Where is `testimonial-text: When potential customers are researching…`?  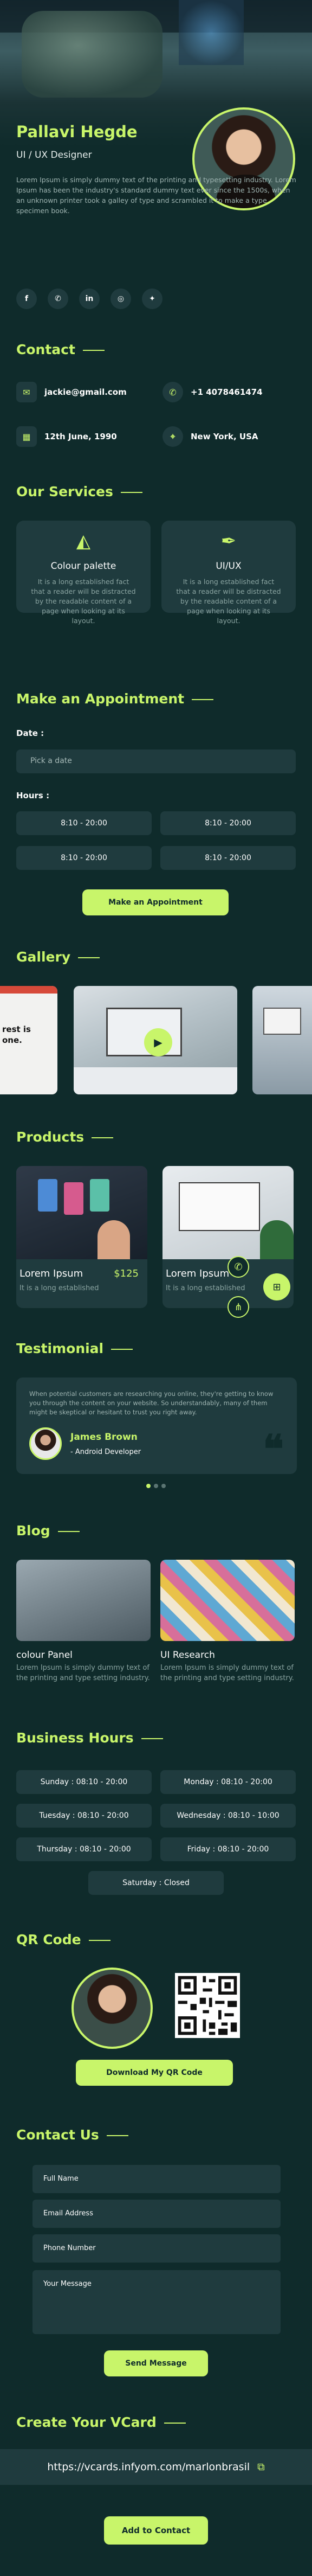 testimonial-text: When potential customers are researching… is located at coordinates (151, 1403).